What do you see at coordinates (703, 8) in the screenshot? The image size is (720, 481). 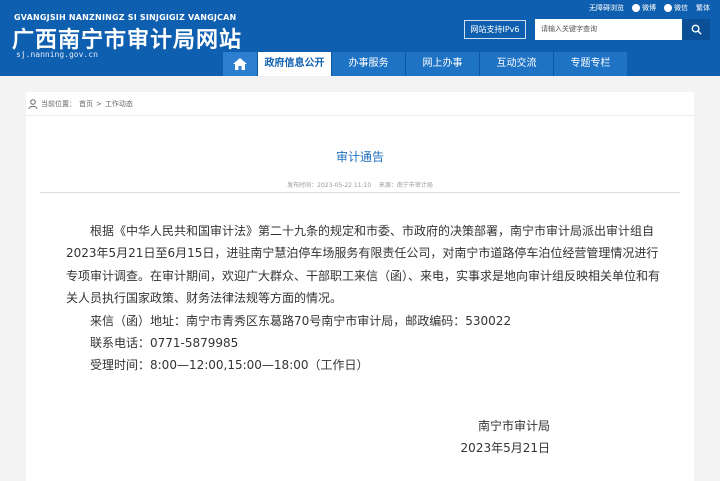 I see `traditional-chinese-link: 繁体` at bounding box center [703, 8].